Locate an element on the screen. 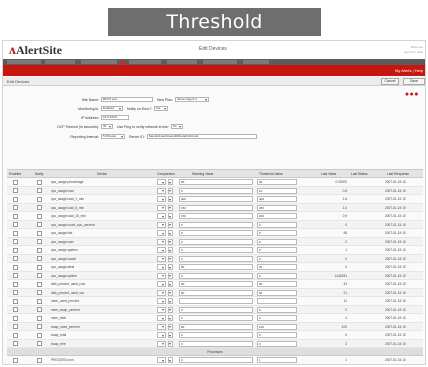 The image size is (428, 367). ping-select: No is located at coordinates (176, 126).